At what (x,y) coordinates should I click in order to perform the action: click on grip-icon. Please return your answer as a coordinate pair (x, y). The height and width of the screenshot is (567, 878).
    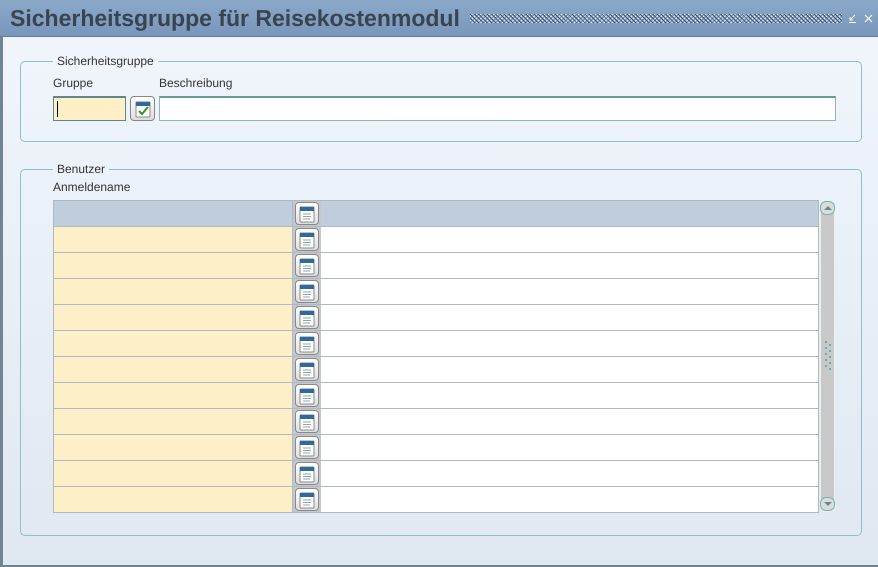
    Looking at the image, I should click on (827, 356).